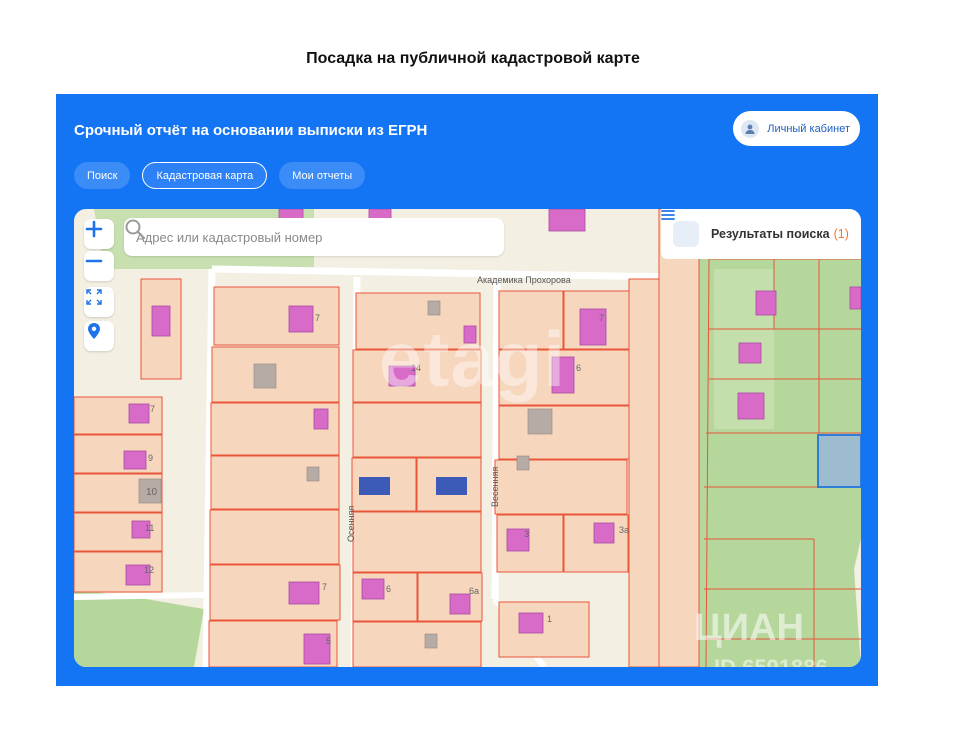 The width and height of the screenshot is (980, 752). I want to click on listing-id-watermark: ID 6591886, so click(771, 661).